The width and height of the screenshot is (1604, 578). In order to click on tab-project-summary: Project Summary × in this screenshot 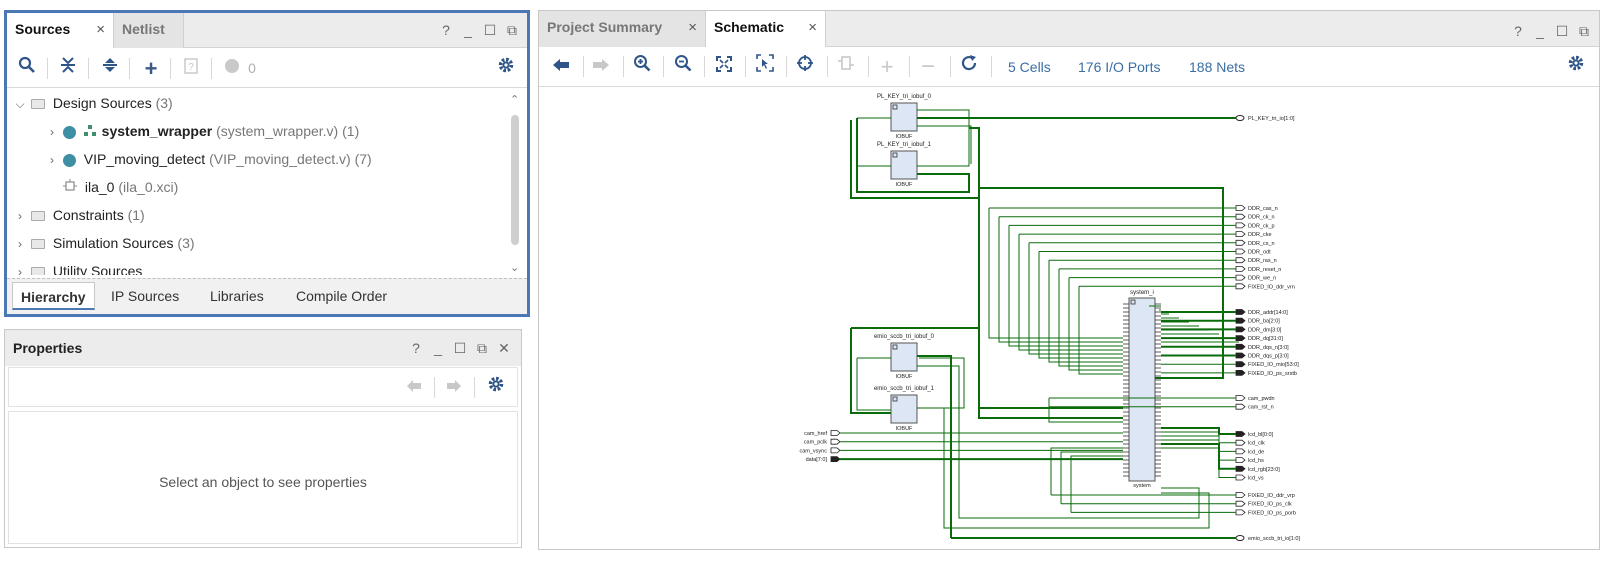, I will do `click(622, 29)`.